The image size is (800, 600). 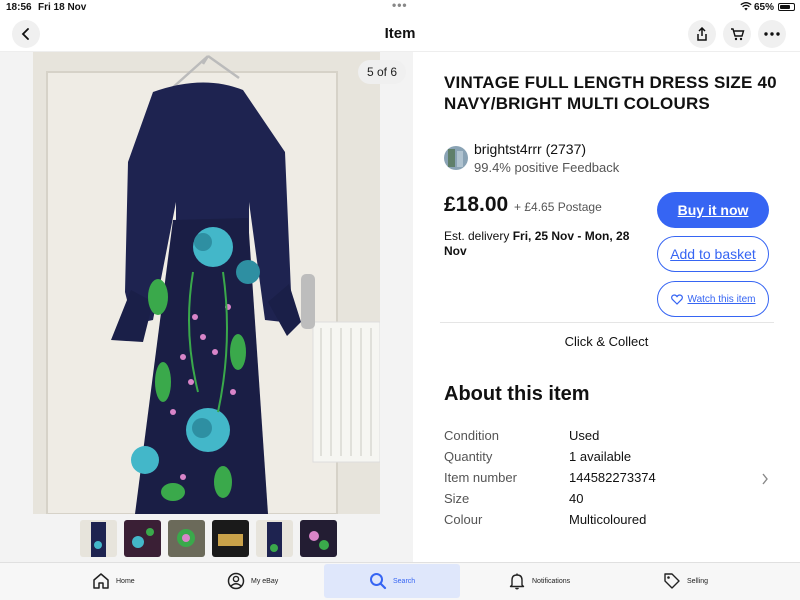 I want to click on battery-icon, so click(x=786, y=7).